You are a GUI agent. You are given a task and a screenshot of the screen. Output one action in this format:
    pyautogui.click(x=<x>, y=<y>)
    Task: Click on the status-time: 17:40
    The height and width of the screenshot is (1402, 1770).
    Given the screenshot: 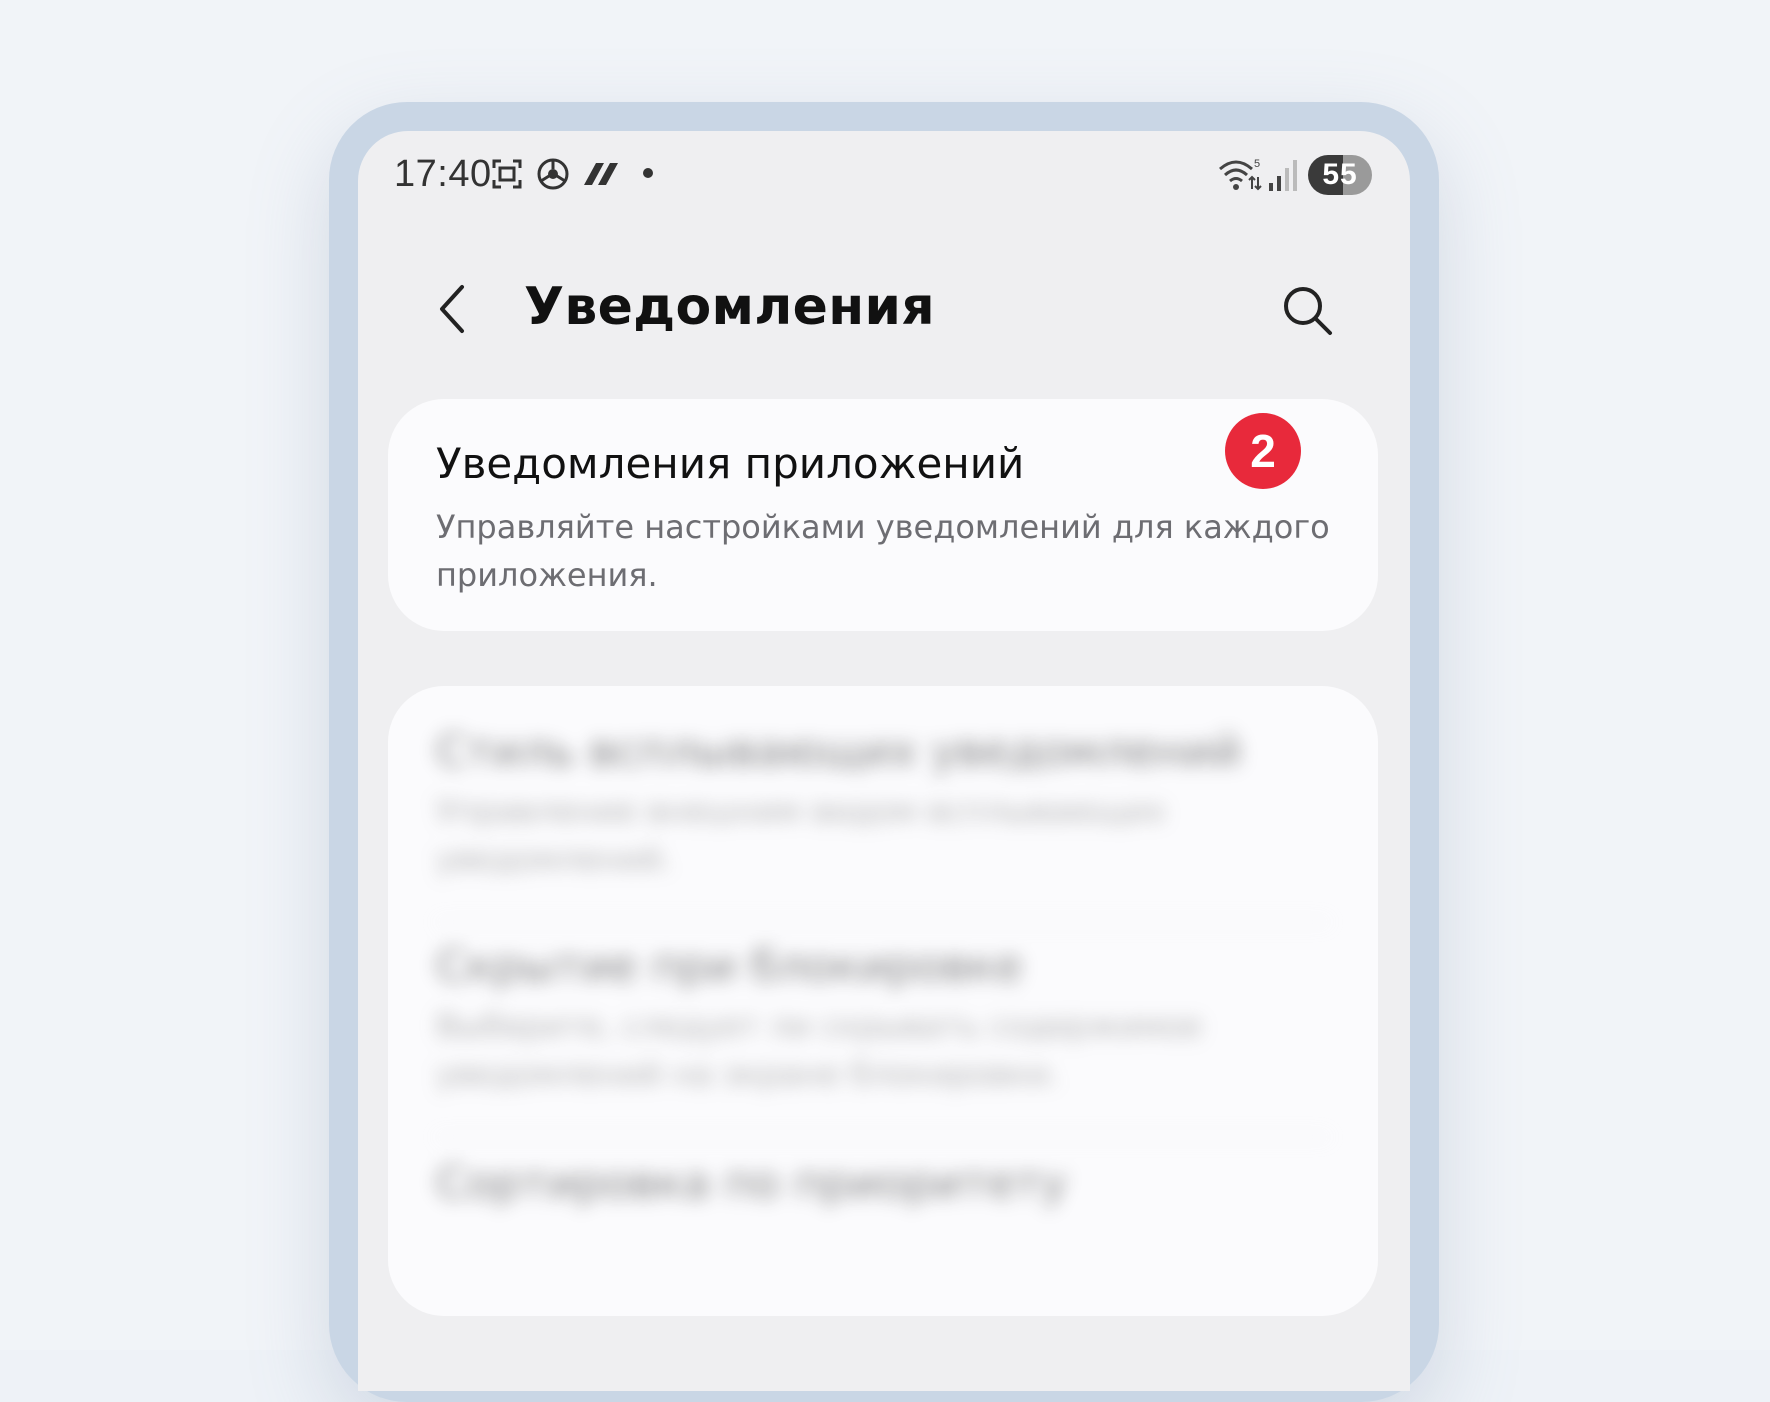 What is the action you would take?
    pyautogui.click(x=443, y=174)
    